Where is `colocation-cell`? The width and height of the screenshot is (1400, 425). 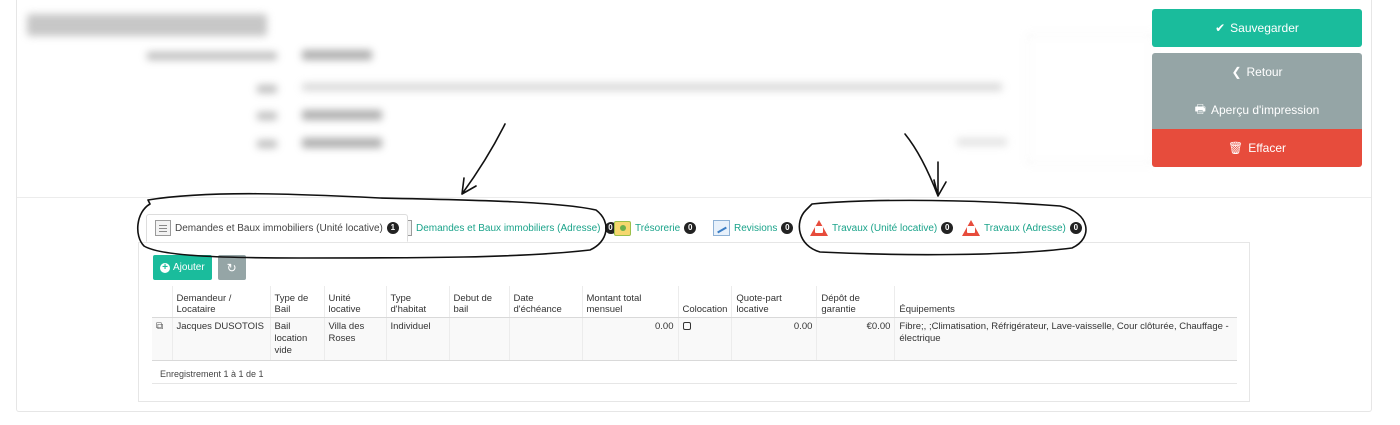 colocation-cell is located at coordinates (705, 339).